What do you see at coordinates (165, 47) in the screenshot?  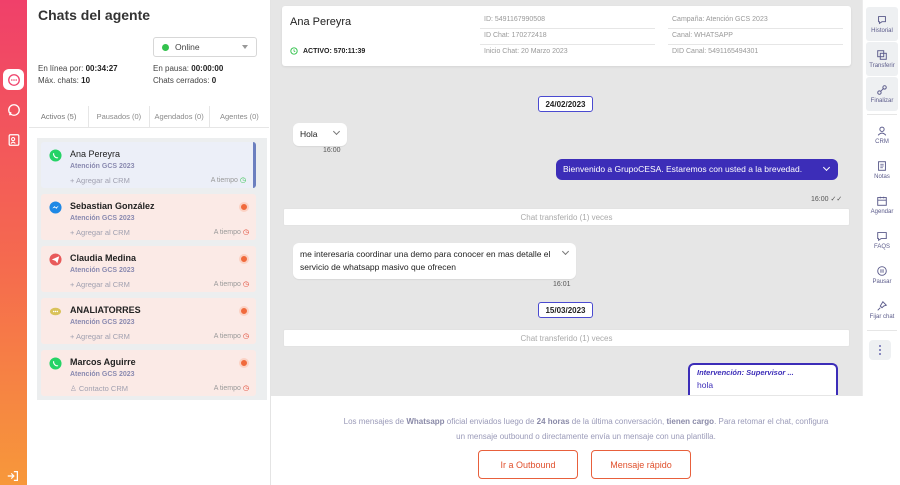 I see `online-status-dot` at bounding box center [165, 47].